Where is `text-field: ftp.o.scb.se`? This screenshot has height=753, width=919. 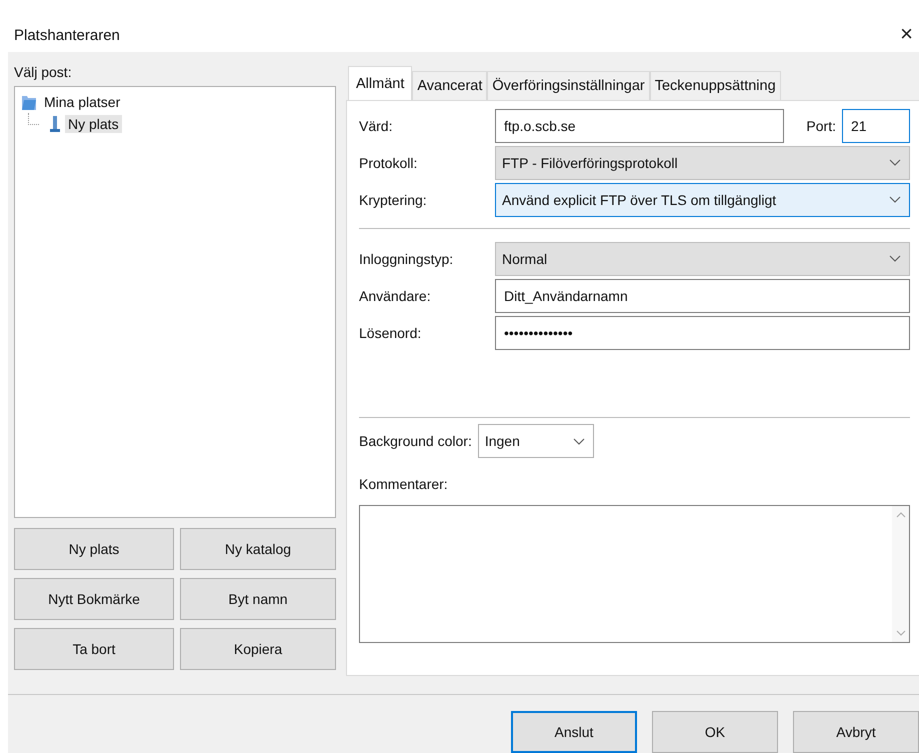 text-field: ftp.o.scb.se is located at coordinates (639, 125).